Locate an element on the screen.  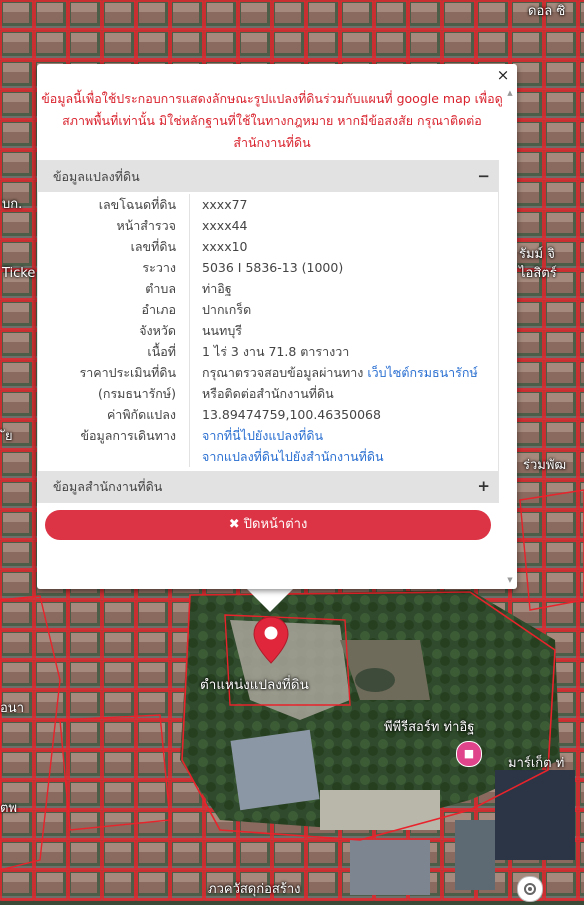
map-label-left-low: อนา is located at coordinates (12, 708).